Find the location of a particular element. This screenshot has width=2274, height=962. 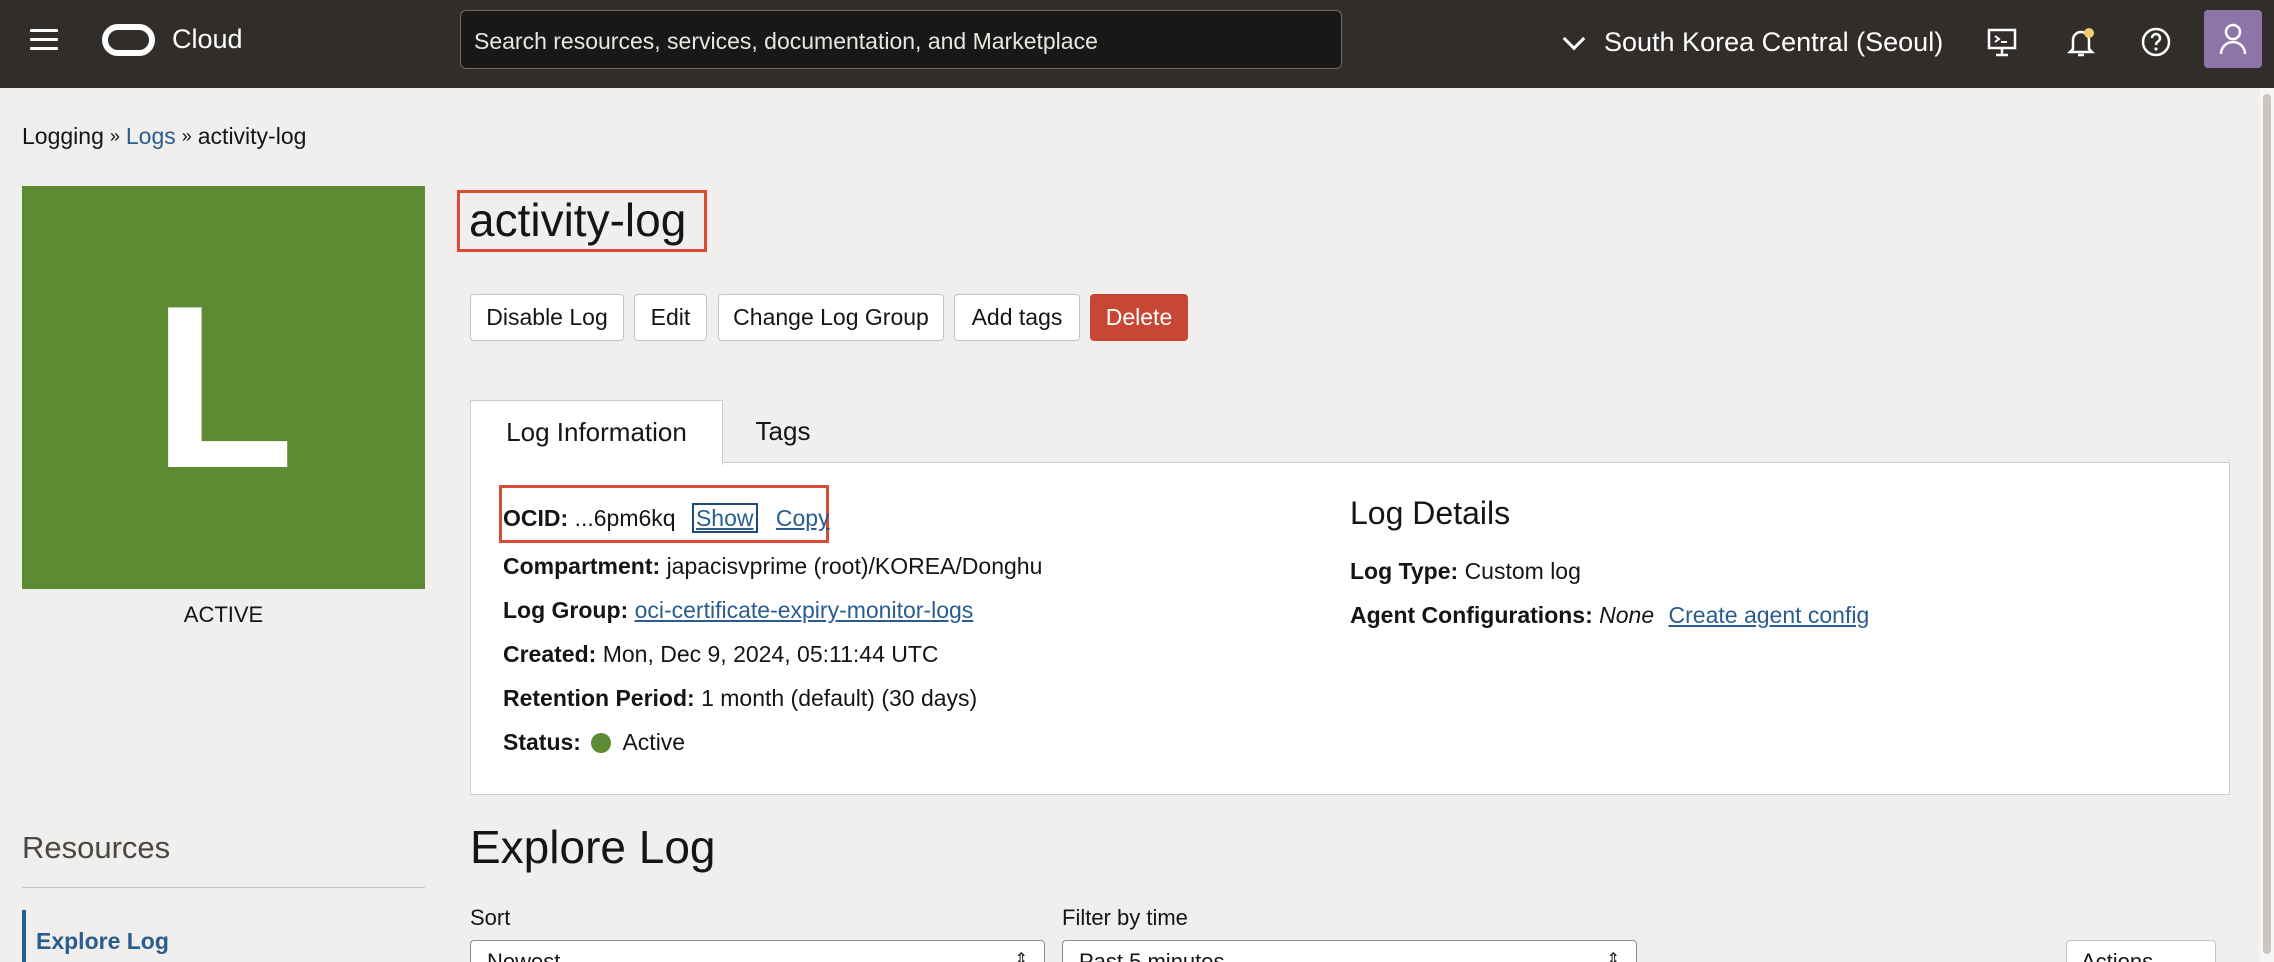

help-icon is located at coordinates (2156, 42).